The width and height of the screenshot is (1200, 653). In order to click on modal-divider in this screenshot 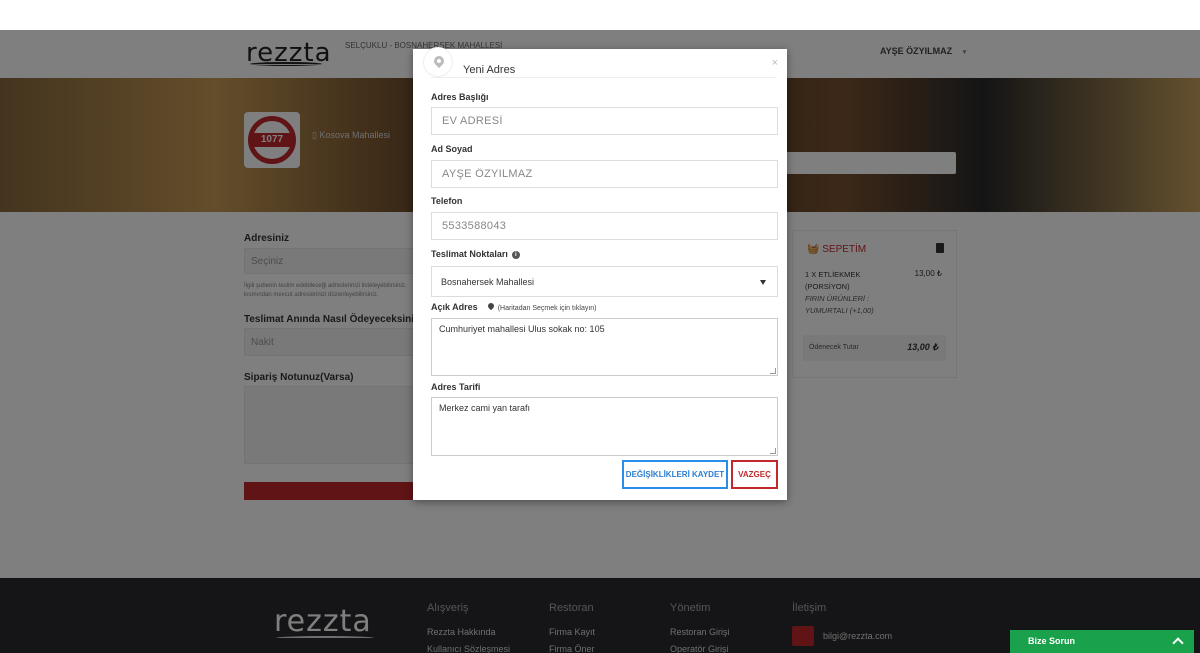, I will do `click(604, 77)`.